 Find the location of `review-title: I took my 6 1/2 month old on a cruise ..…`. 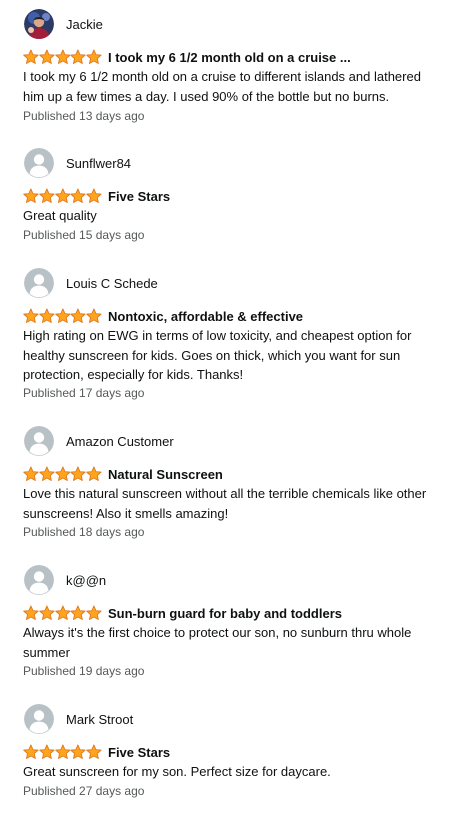

review-title: I took my 6 1/2 month old on a cruise ..… is located at coordinates (229, 57).